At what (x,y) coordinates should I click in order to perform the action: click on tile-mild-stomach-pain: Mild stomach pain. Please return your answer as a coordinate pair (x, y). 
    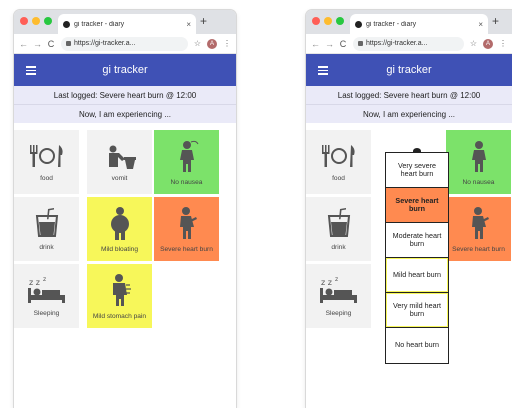
    Looking at the image, I should click on (119, 296).